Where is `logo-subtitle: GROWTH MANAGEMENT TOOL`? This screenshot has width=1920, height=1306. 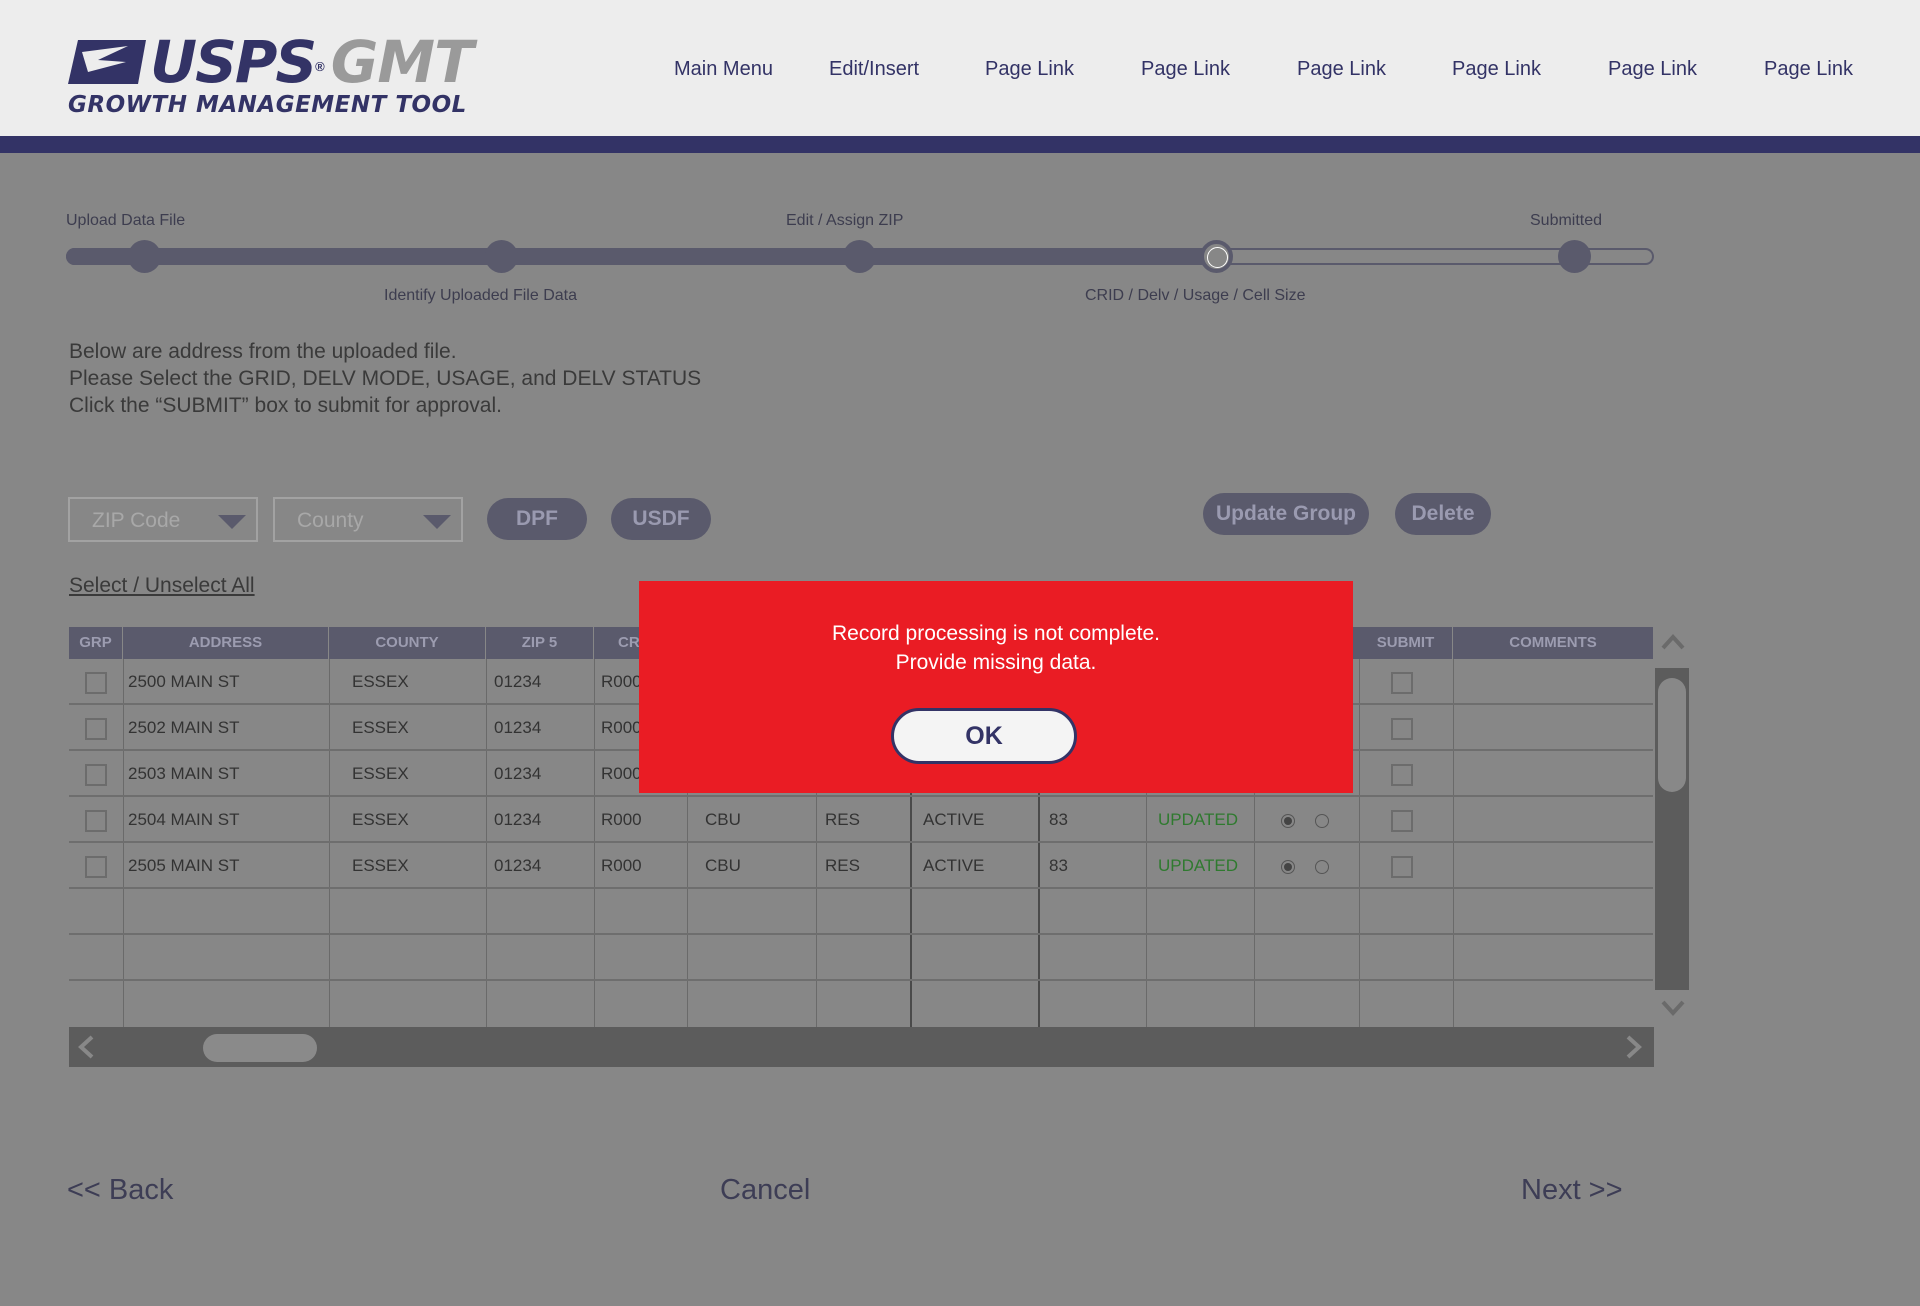
logo-subtitle: GROWTH MANAGEMENT TOOL is located at coordinates (267, 105).